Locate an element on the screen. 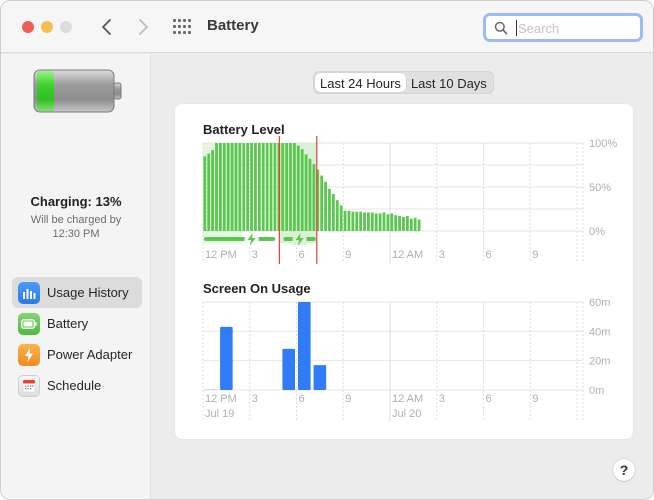  search-icon is located at coordinates (501, 28).